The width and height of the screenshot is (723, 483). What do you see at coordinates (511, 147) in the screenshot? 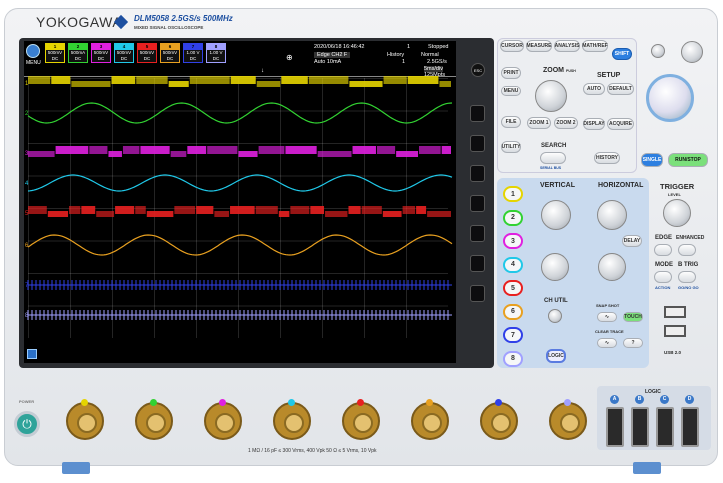
I see `utility-button: UTILITY` at bounding box center [511, 147].